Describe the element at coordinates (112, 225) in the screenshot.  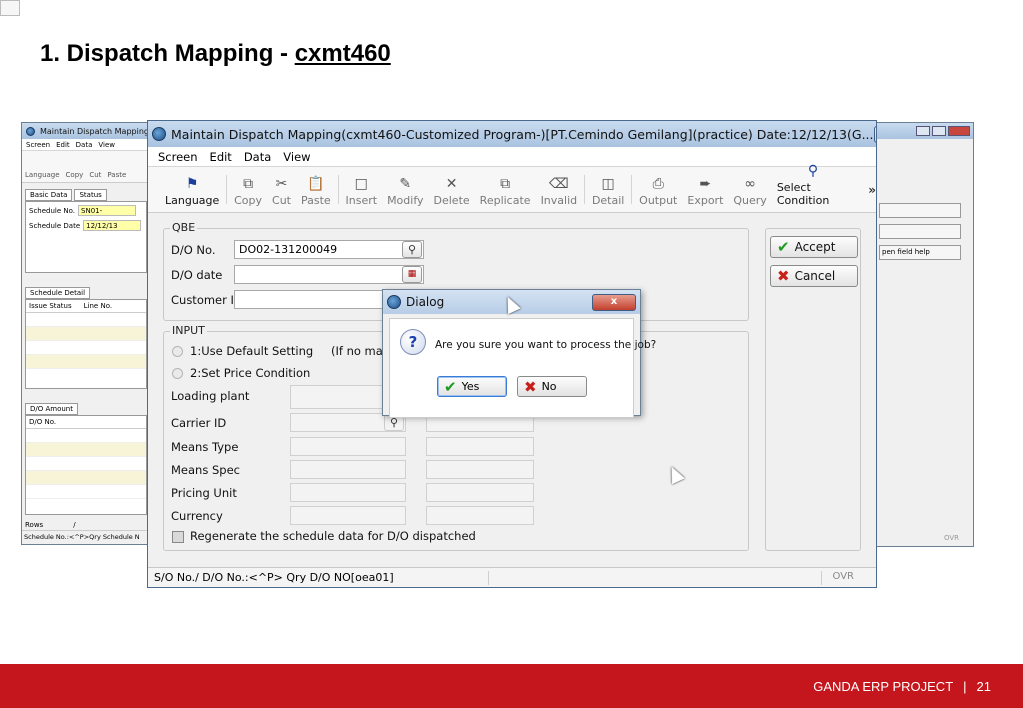
I see `bg-schedule-date-field: 12/12/13` at that location.